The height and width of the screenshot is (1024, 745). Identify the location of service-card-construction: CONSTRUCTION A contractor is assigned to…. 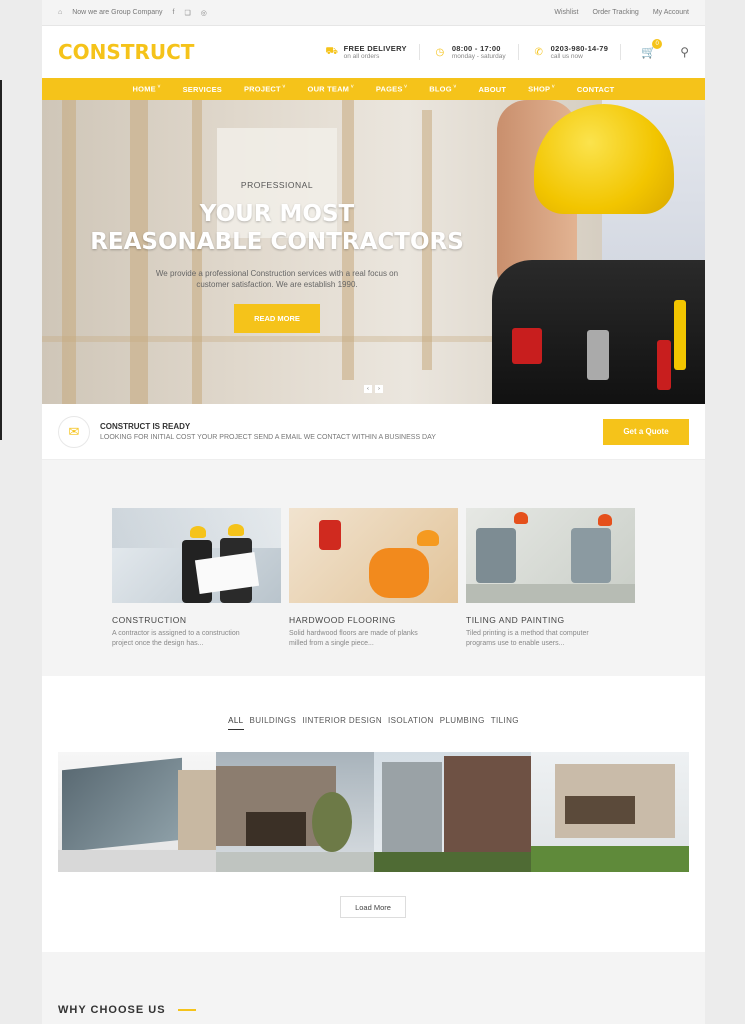
(196, 578).